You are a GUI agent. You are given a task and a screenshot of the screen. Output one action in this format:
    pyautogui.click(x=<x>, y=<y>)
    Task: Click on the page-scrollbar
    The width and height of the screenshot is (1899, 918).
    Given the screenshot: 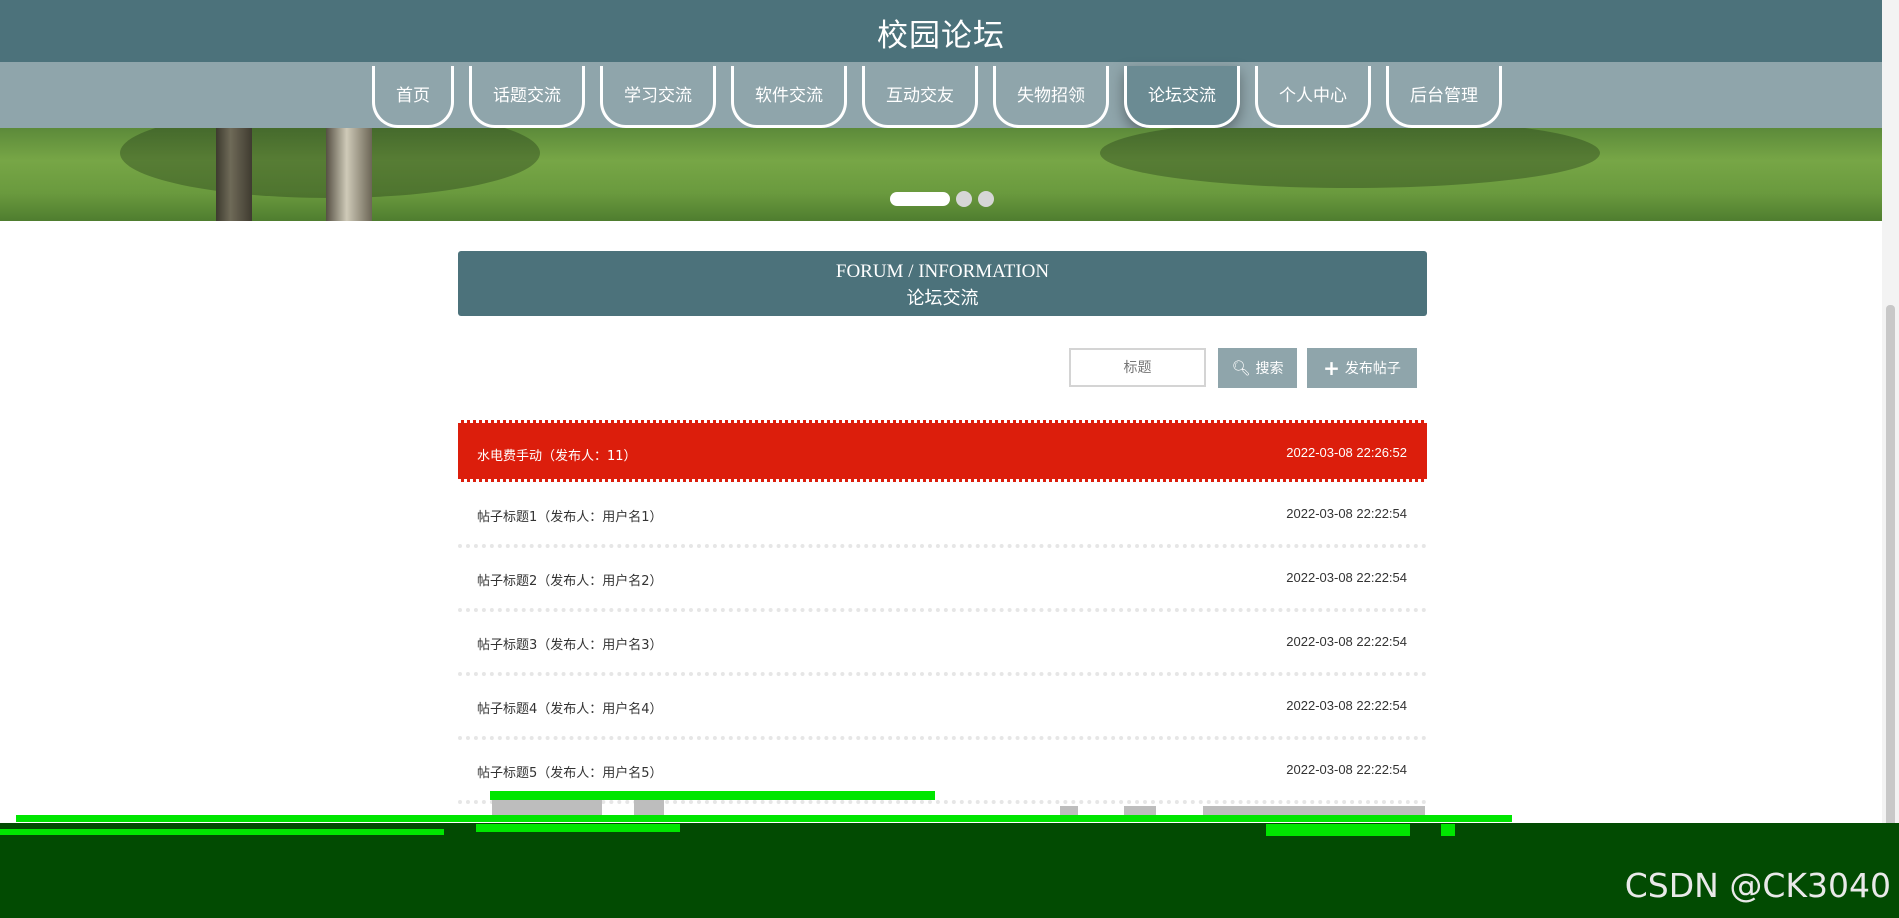 What is the action you would take?
    pyautogui.click(x=1890, y=459)
    